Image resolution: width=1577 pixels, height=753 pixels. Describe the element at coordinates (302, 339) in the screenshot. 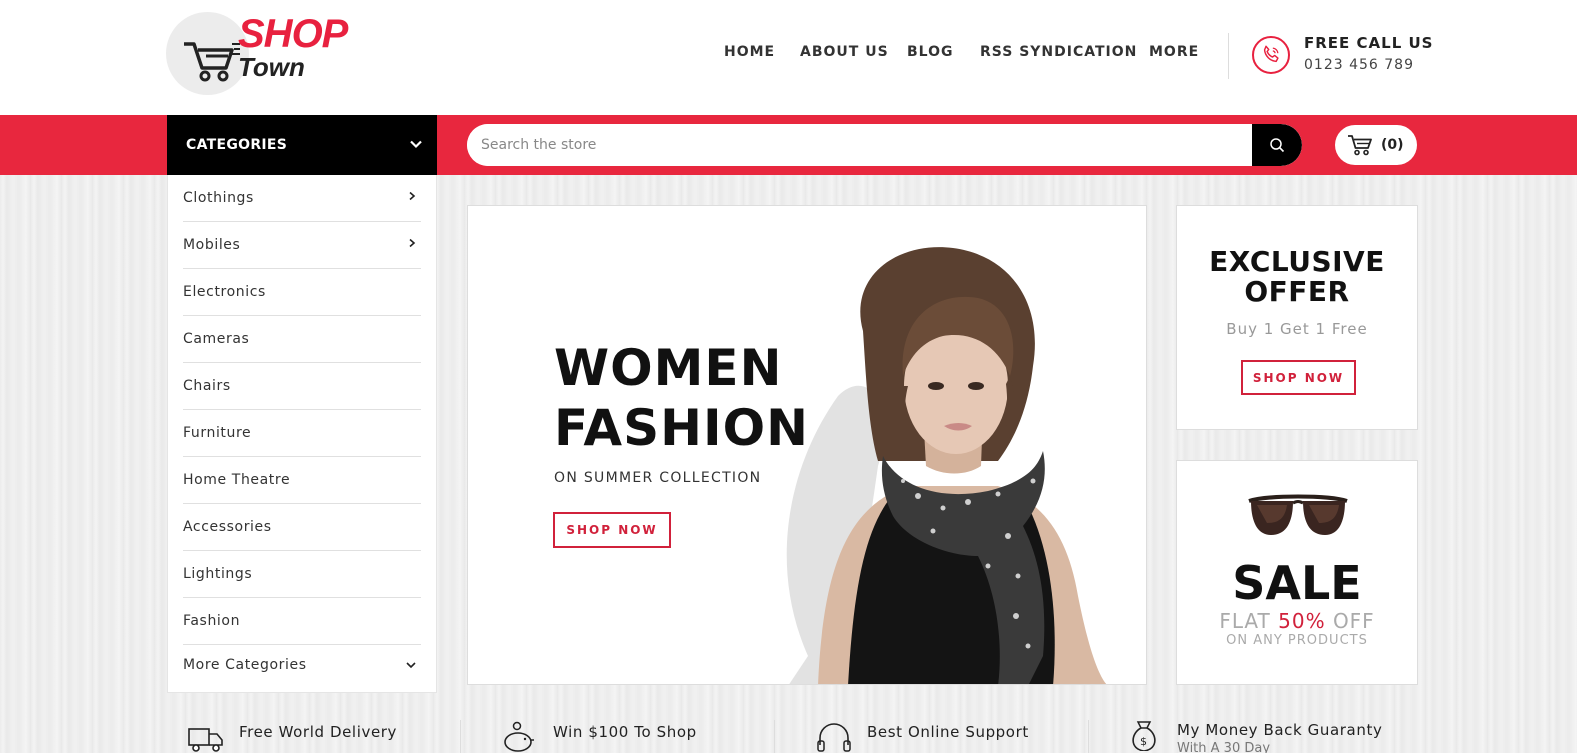

I see `category-item-cameras: Cameras` at that location.